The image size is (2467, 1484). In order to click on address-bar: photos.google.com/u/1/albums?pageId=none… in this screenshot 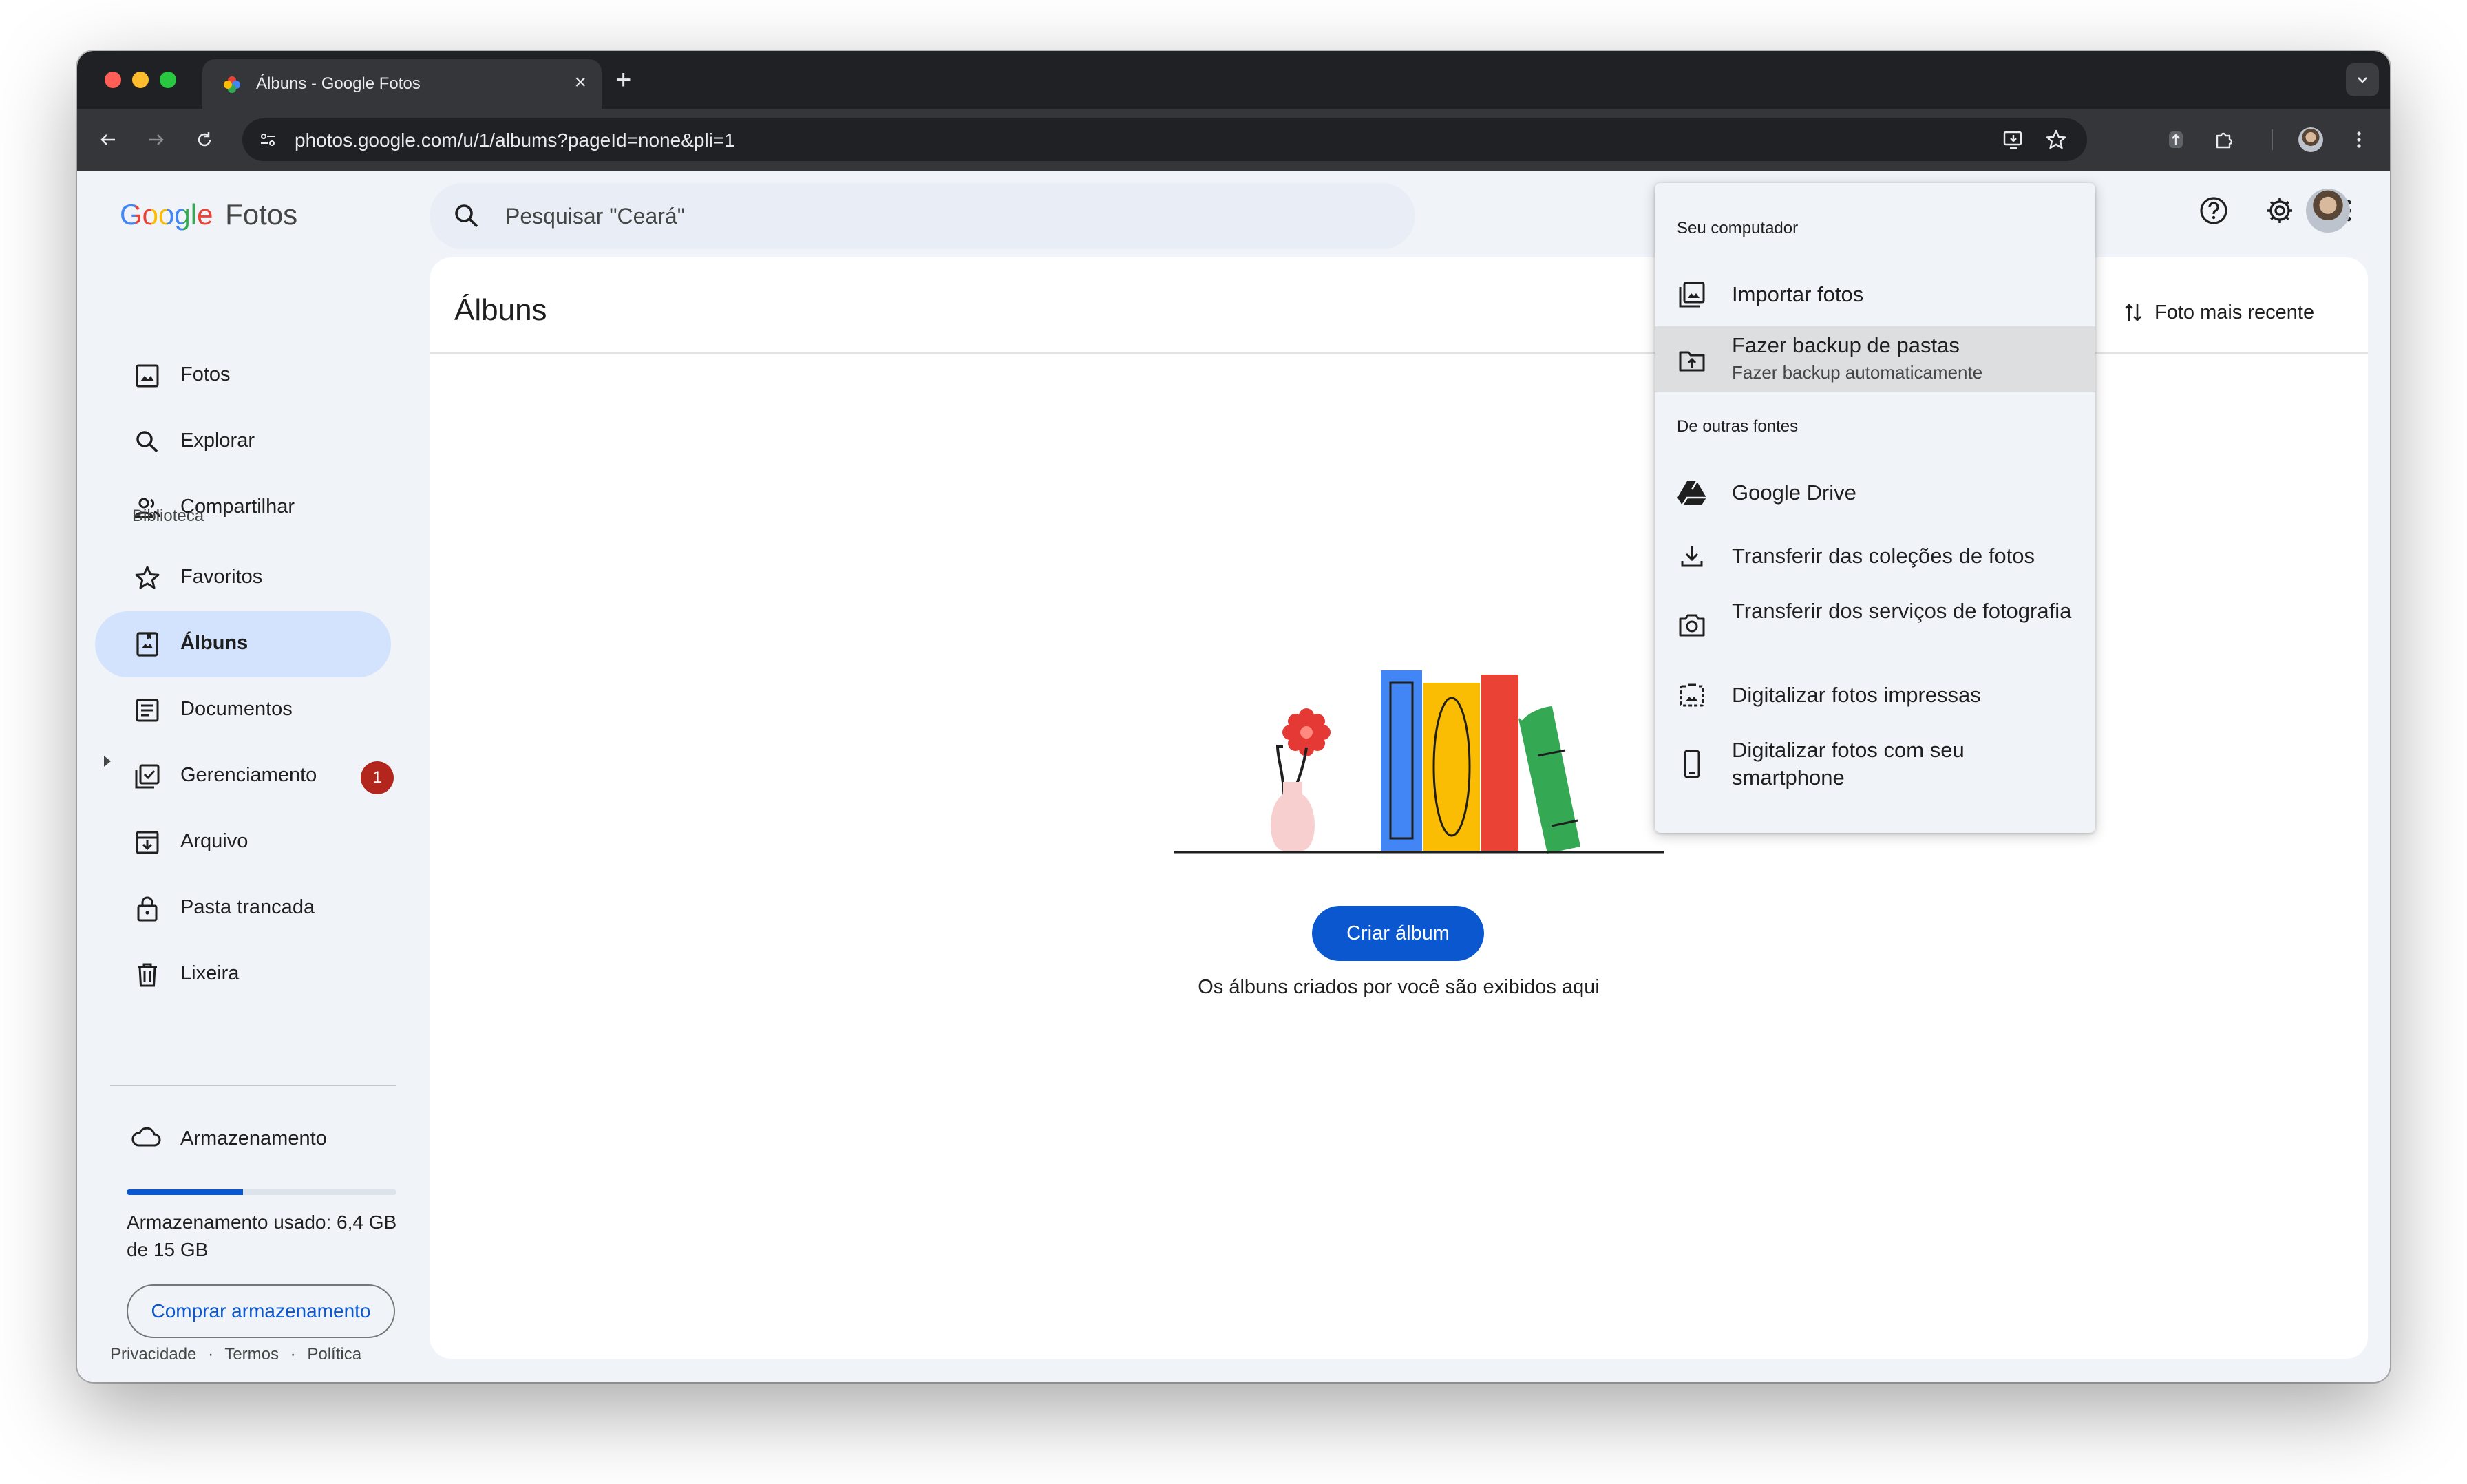, I will do `click(1164, 139)`.